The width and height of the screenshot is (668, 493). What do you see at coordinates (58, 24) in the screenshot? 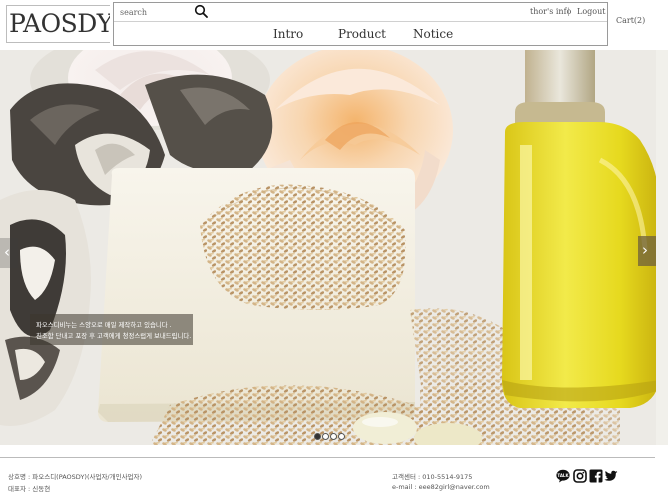
I see `logo: PAOSDY` at bounding box center [58, 24].